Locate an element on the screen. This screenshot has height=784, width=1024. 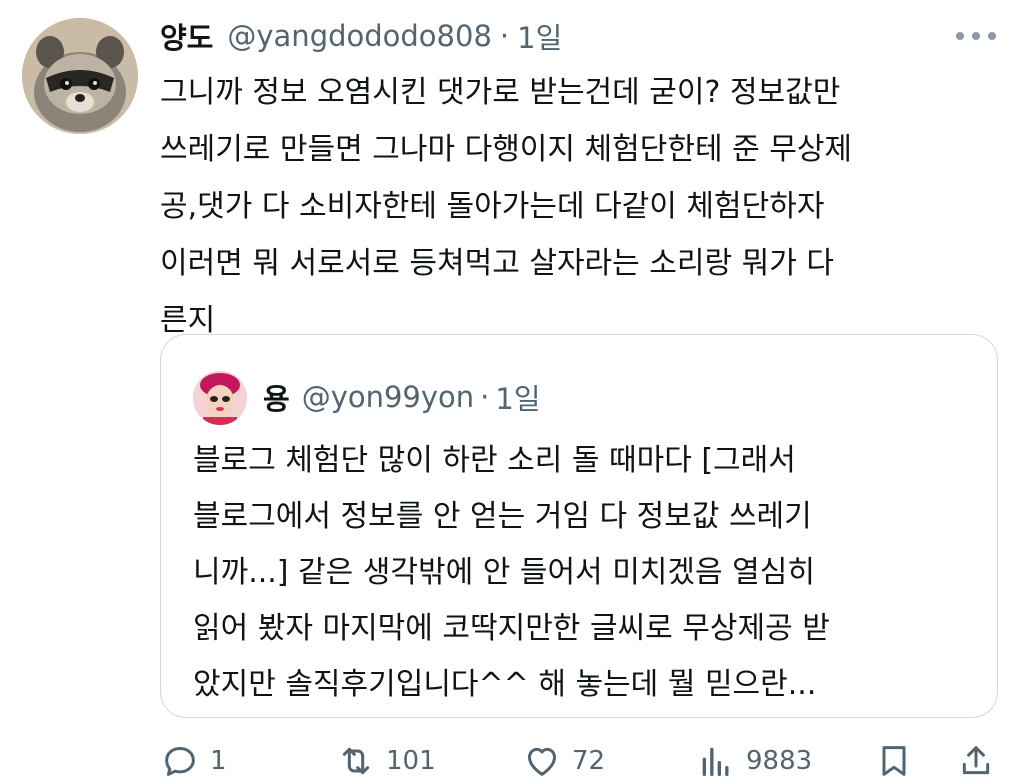
quoted-author-handle: @yon99yon is located at coordinates (388, 397).